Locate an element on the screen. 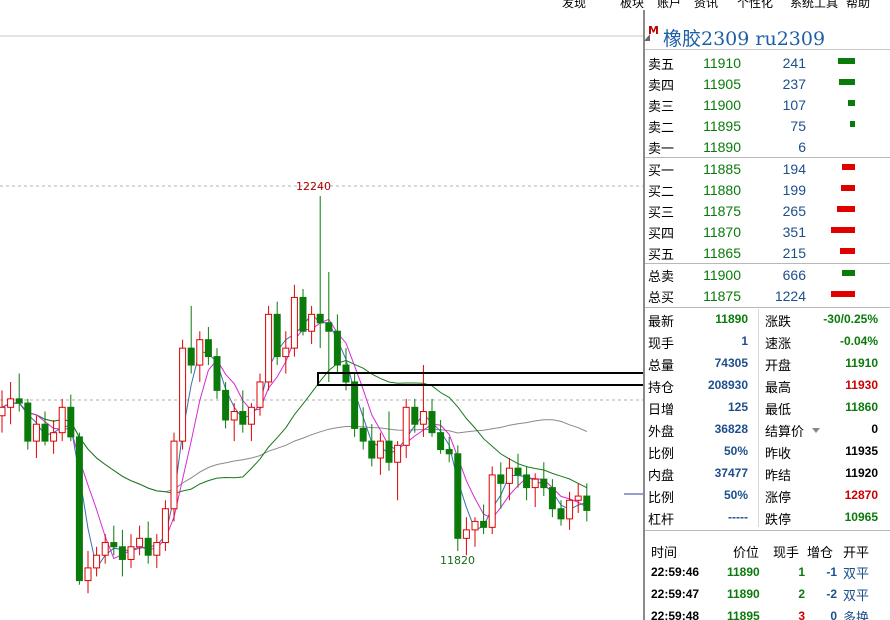 The height and width of the screenshot is (620, 890). stat-right-8-label: 涨停 is located at coordinates (778, 498).